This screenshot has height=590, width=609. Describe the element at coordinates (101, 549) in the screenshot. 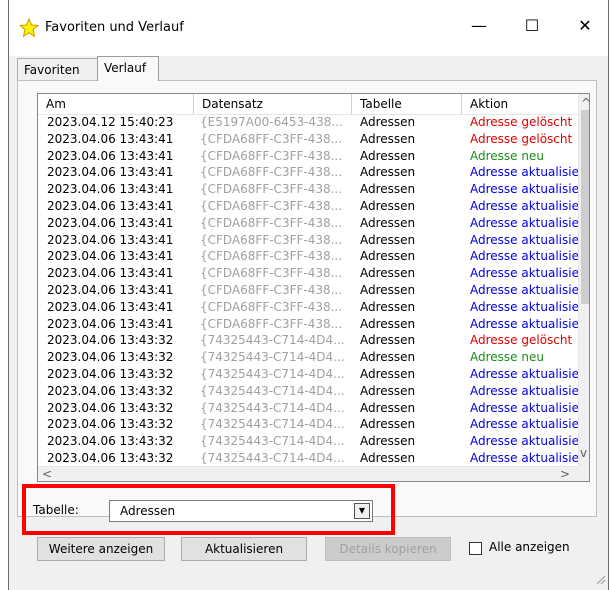

I see `more-button: Weitere anzeigen` at that location.